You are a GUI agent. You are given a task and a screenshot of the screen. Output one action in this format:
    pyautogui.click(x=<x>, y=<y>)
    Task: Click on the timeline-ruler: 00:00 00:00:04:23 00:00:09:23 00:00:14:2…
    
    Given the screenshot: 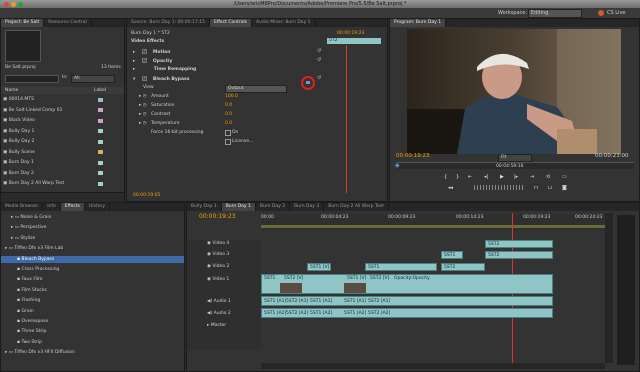 What is the action you would take?
    pyautogui.click(x=433, y=222)
    